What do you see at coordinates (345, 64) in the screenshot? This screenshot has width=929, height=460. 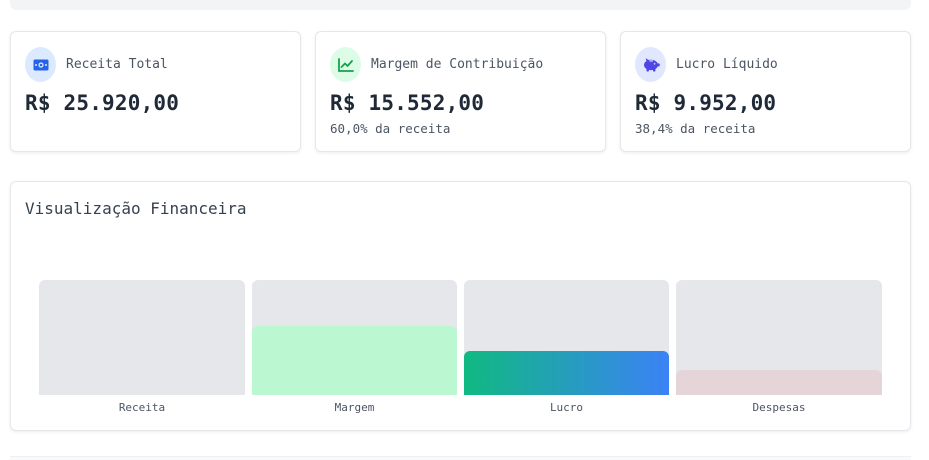 I see `chart-line-icon` at bounding box center [345, 64].